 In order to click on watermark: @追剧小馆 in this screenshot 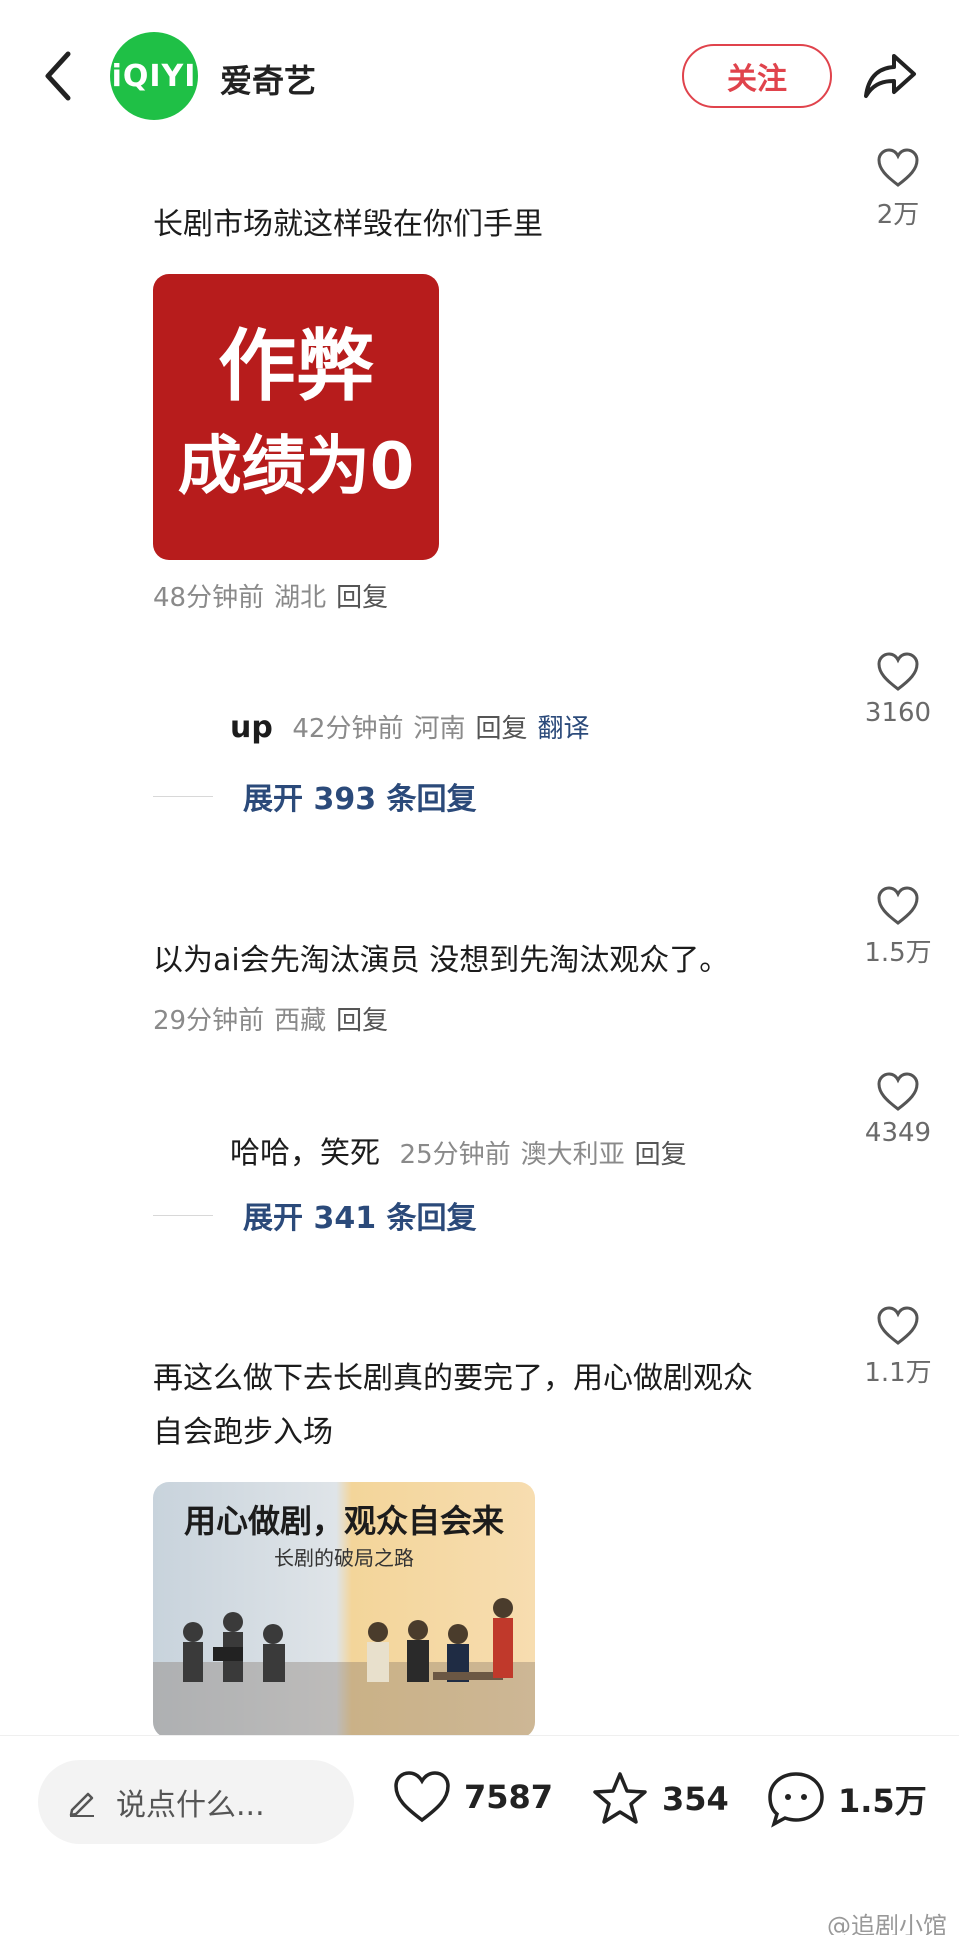, I will do `click(887, 1923)`.